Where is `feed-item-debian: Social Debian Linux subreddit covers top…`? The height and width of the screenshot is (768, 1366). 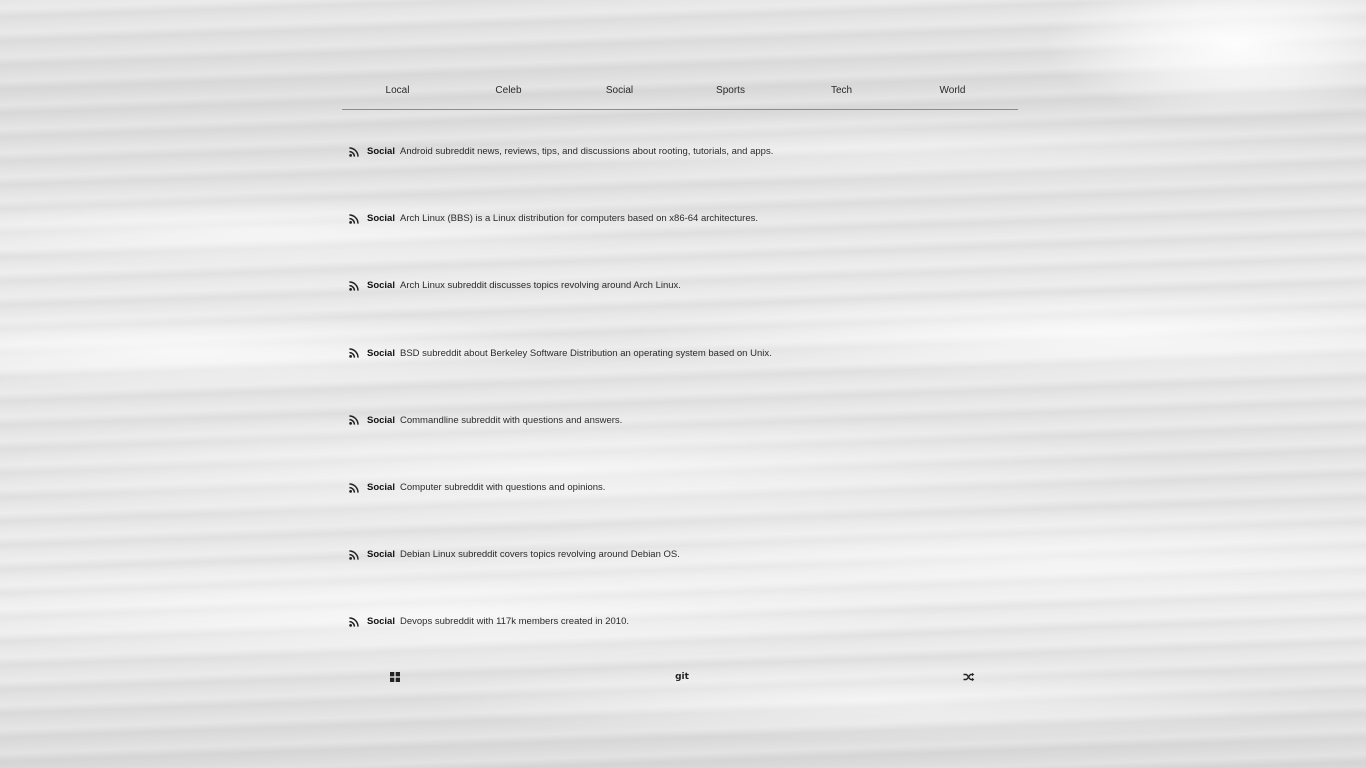
feed-item-debian: Social Debian Linux subreddit covers top… is located at coordinates (680, 554).